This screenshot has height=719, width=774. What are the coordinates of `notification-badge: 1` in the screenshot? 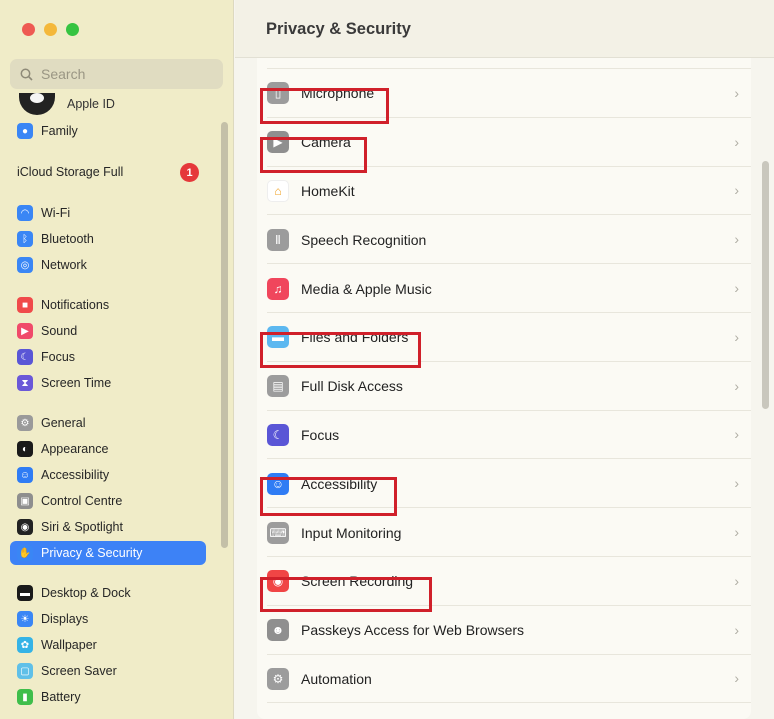 It's located at (189, 172).